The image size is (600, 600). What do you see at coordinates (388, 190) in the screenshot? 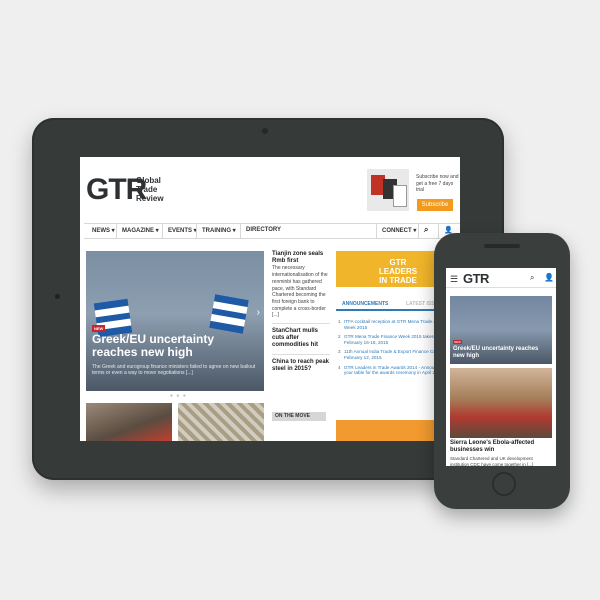
I see `magazine-promo-image` at bounding box center [388, 190].